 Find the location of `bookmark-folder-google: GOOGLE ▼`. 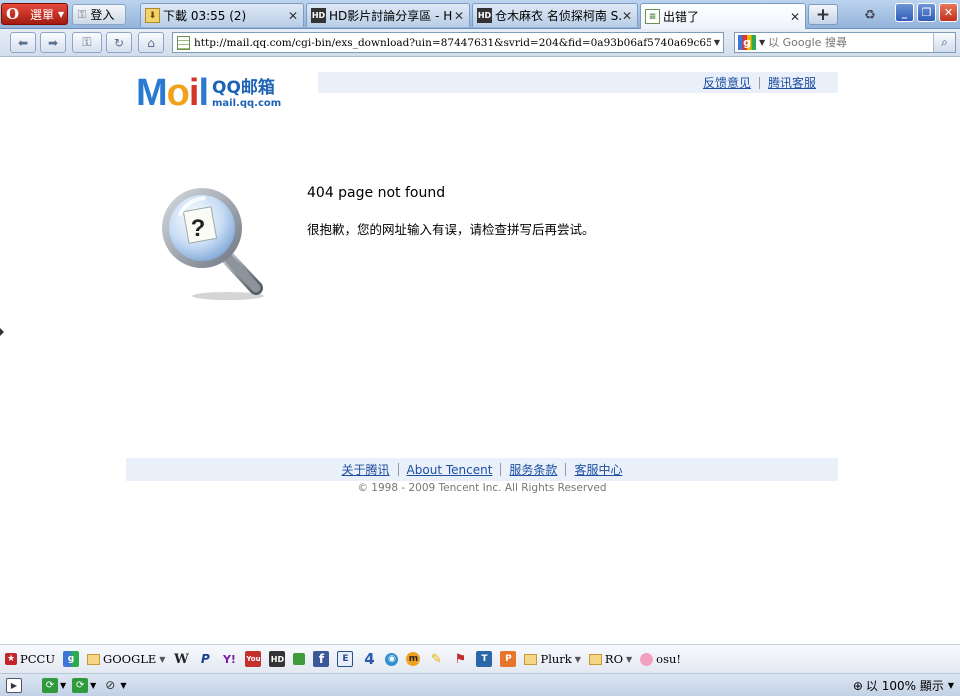

bookmark-folder-google: GOOGLE ▼ is located at coordinates (126, 659).